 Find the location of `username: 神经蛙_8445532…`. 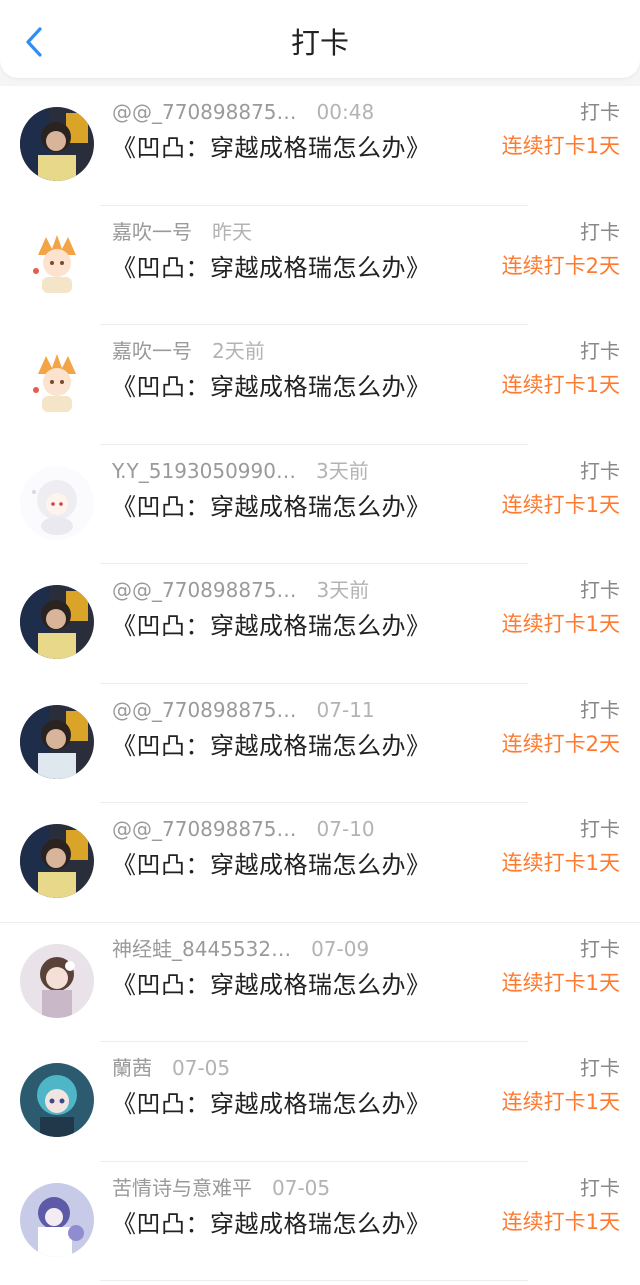

username: 神经蛙_8445532… is located at coordinates (201, 949).